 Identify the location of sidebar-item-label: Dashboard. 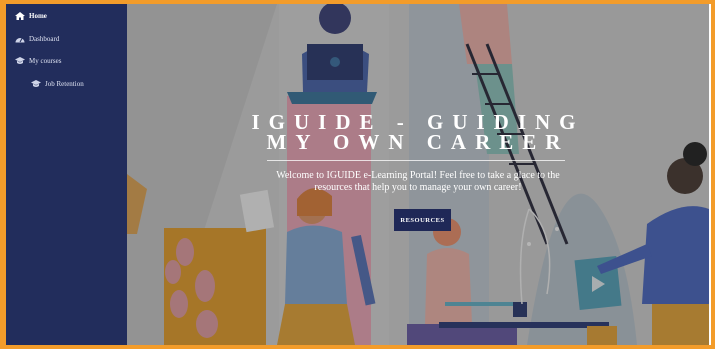
(44, 39).